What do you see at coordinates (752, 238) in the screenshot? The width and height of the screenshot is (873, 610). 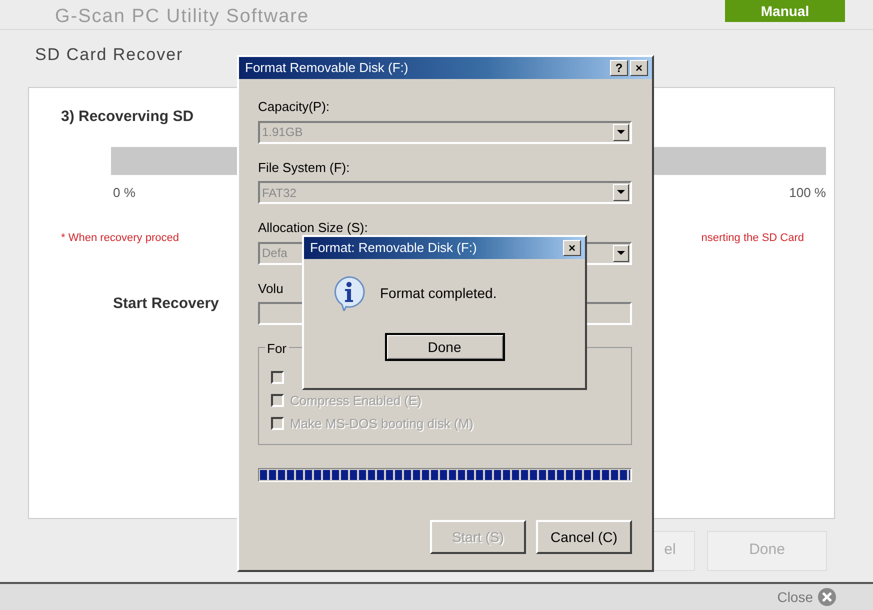 I see `warning-text: nserting the SD Card` at bounding box center [752, 238].